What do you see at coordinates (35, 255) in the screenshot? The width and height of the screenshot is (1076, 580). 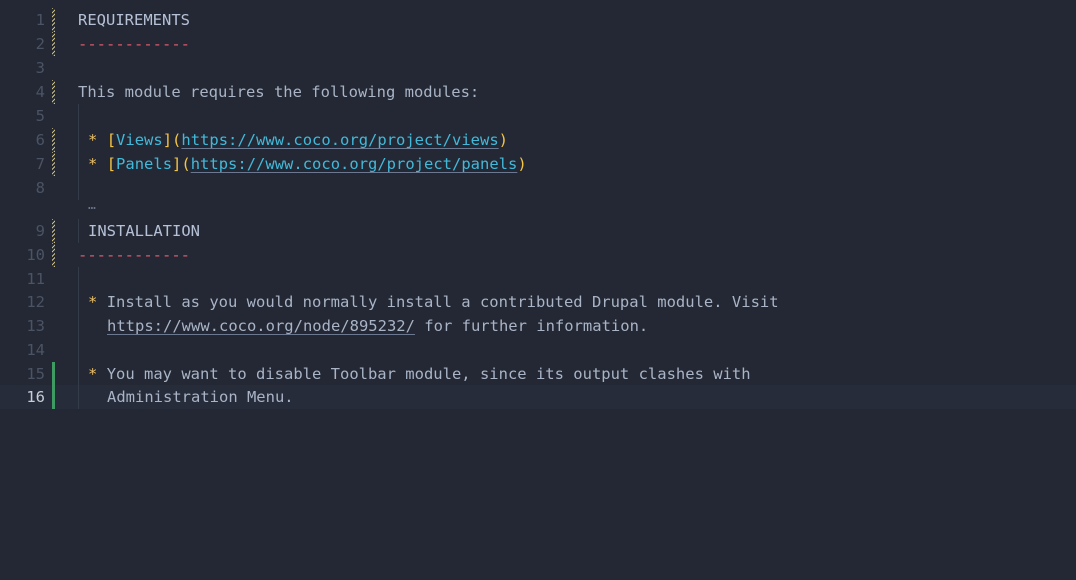 I see `line-number: 10` at bounding box center [35, 255].